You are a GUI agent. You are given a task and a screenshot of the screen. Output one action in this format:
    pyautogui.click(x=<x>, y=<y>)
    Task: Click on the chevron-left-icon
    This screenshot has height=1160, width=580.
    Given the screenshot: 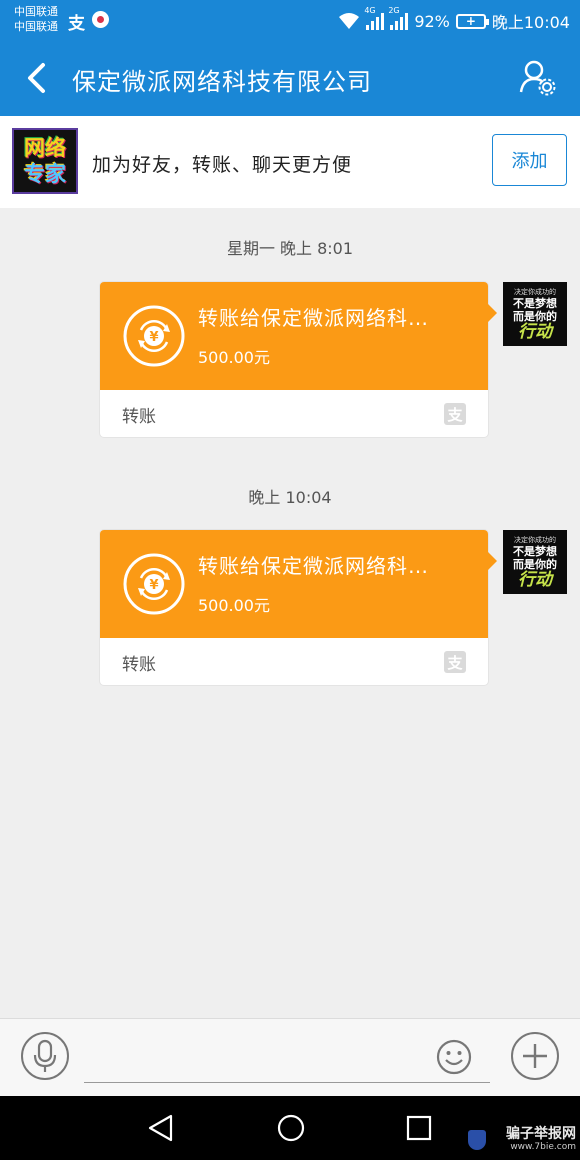 What is the action you would take?
    pyautogui.click(x=36, y=78)
    